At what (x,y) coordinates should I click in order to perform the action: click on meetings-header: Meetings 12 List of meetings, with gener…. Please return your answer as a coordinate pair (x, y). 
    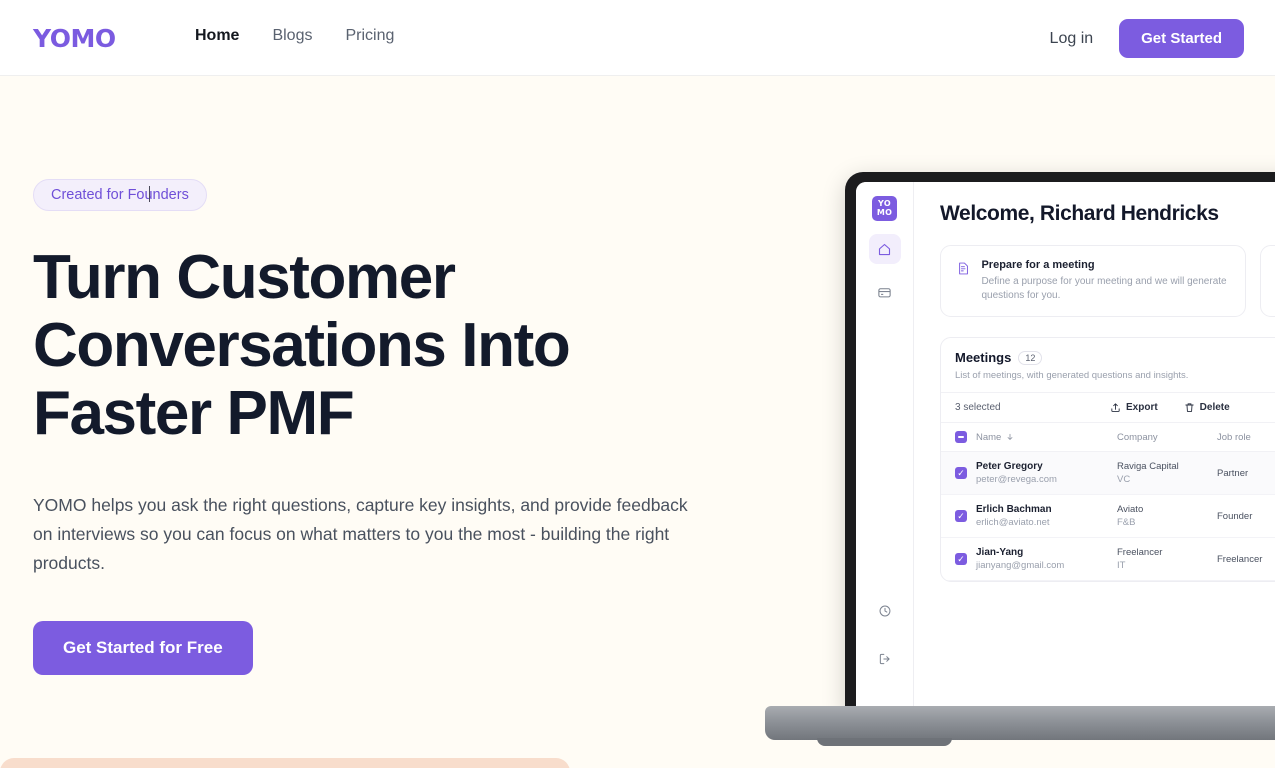
    Looking at the image, I should click on (1108, 365).